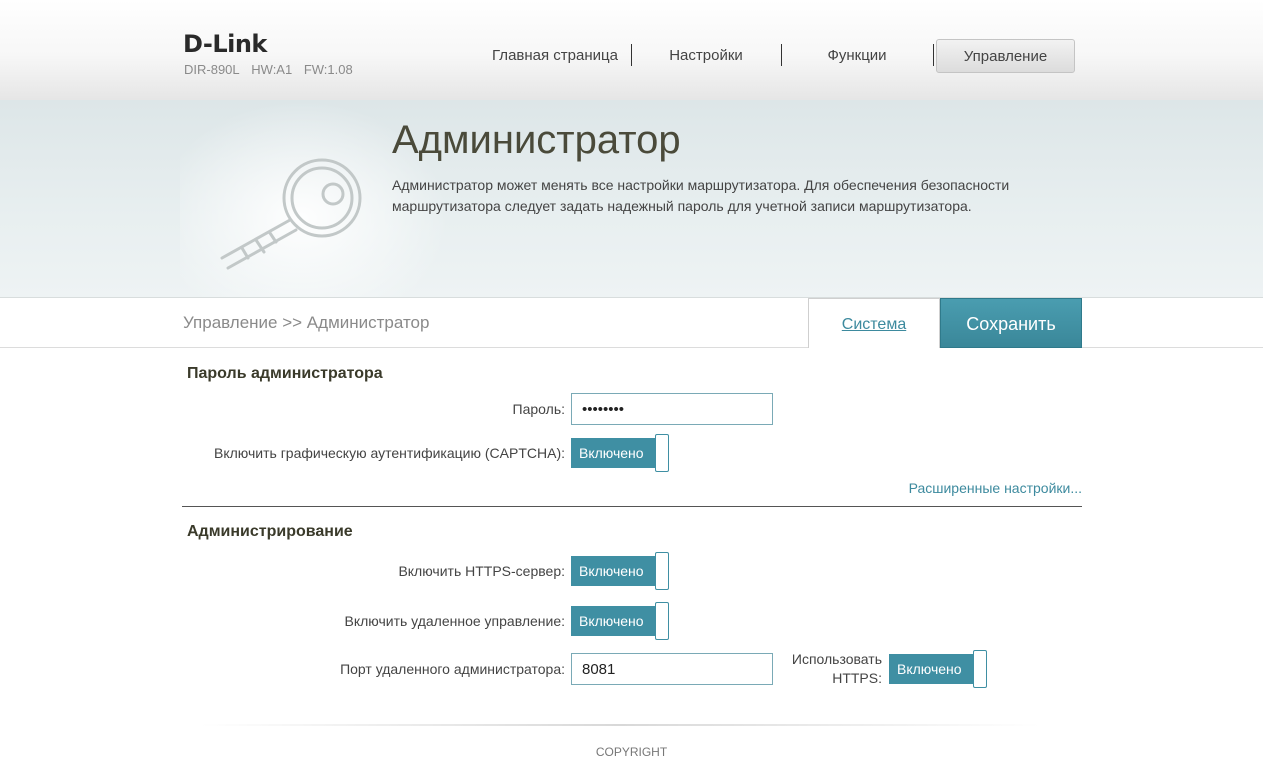  Describe the element at coordinates (538, 409) in the screenshot. I see `password-label: Пароль:` at that location.